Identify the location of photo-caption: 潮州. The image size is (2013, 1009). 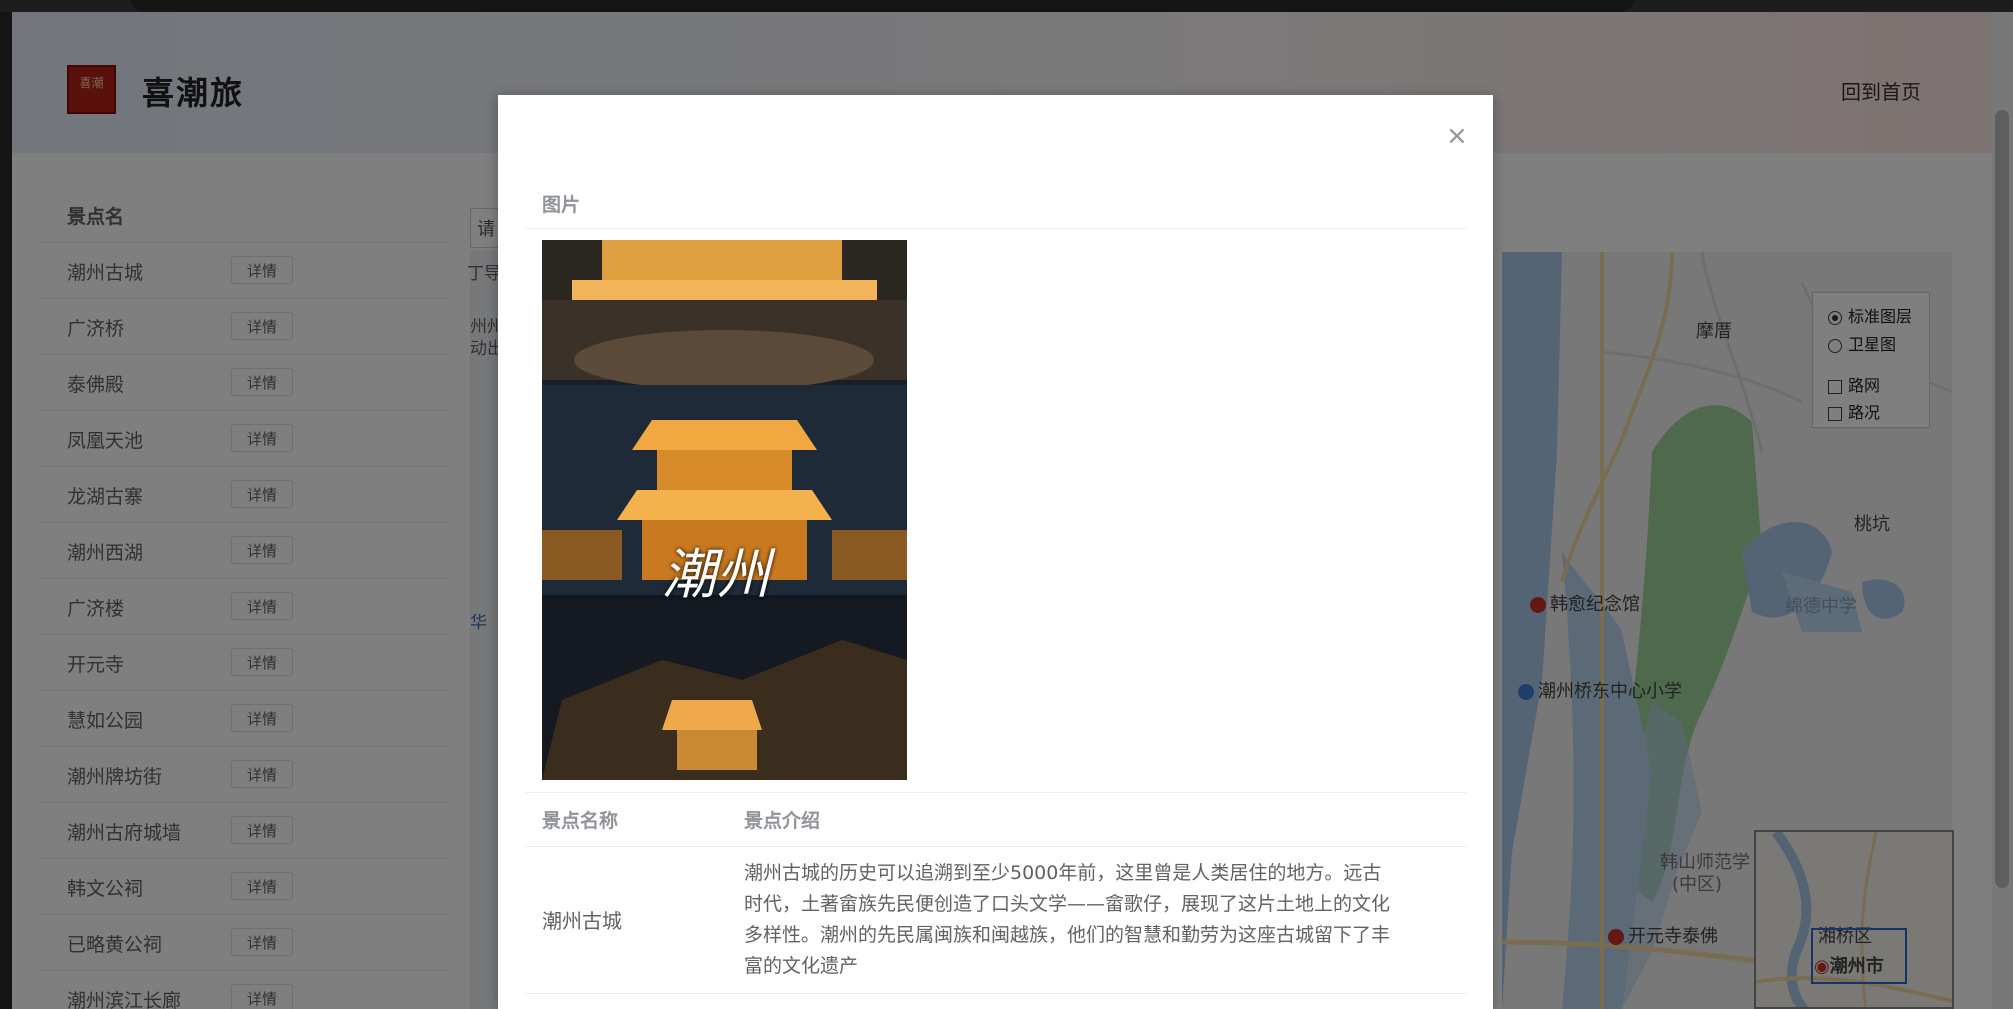
(716, 574).